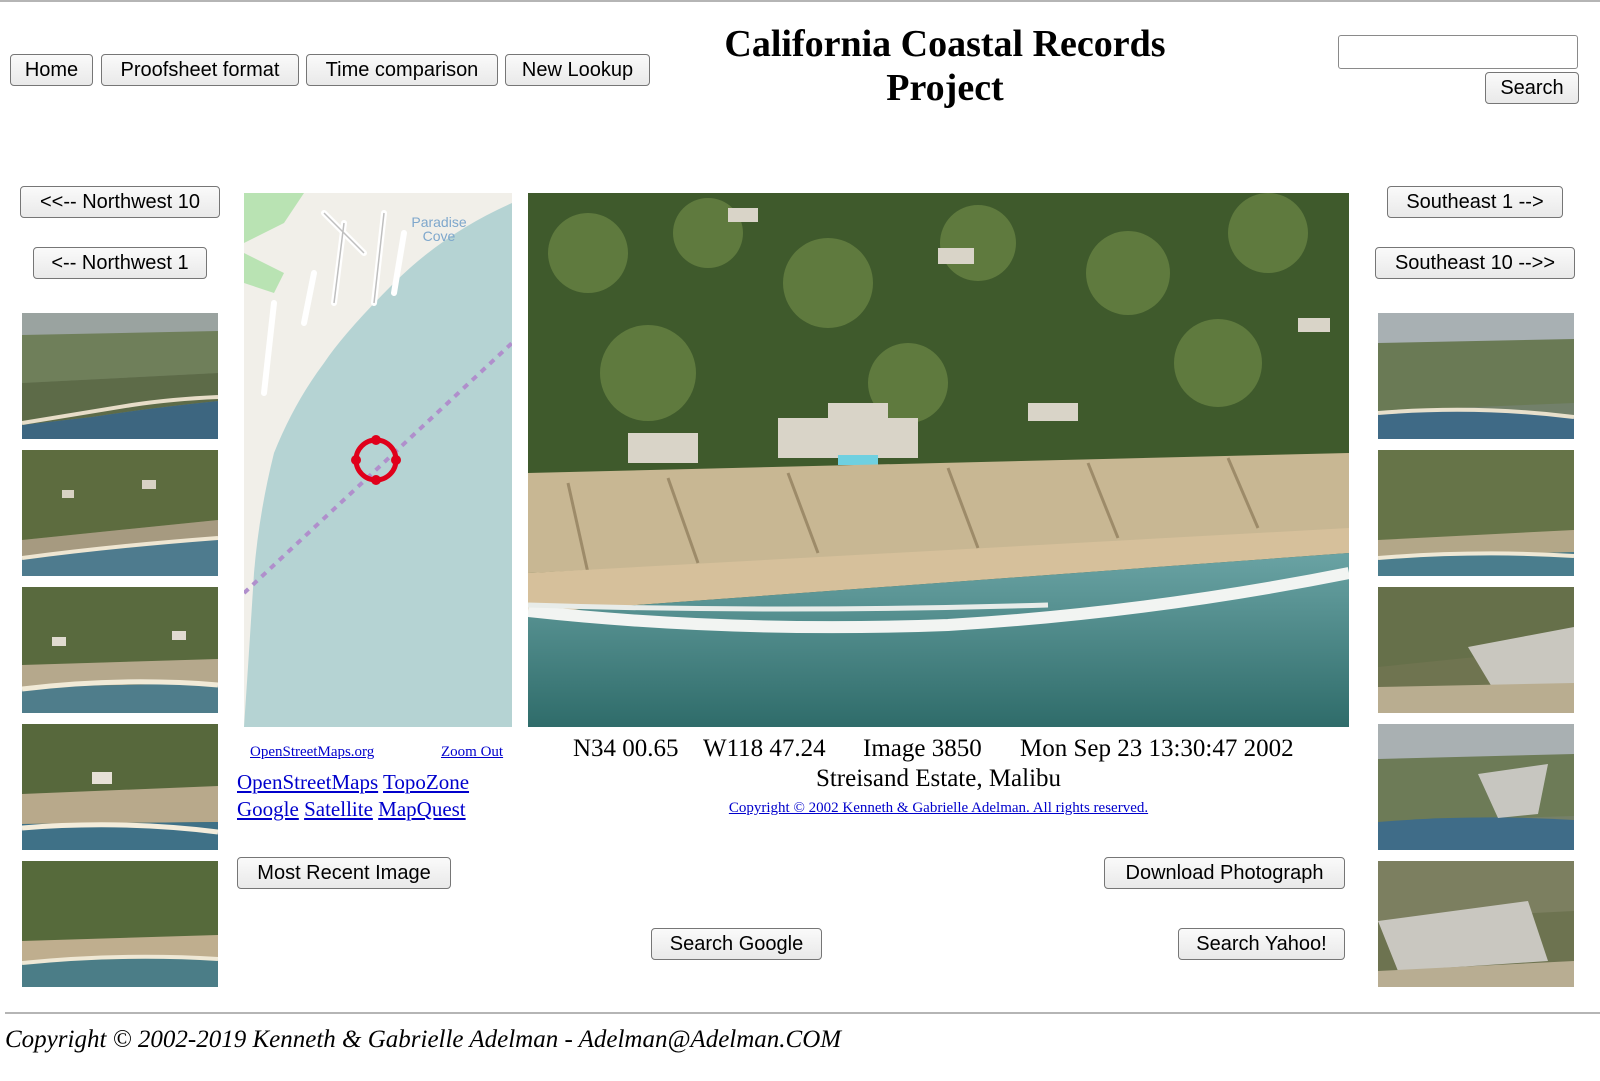 This screenshot has height=1081, width=1600. What do you see at coordinates (922, 748) in the screenshot?
I see `photo-image-number: Image 3850` at bounding box center [922, 748].